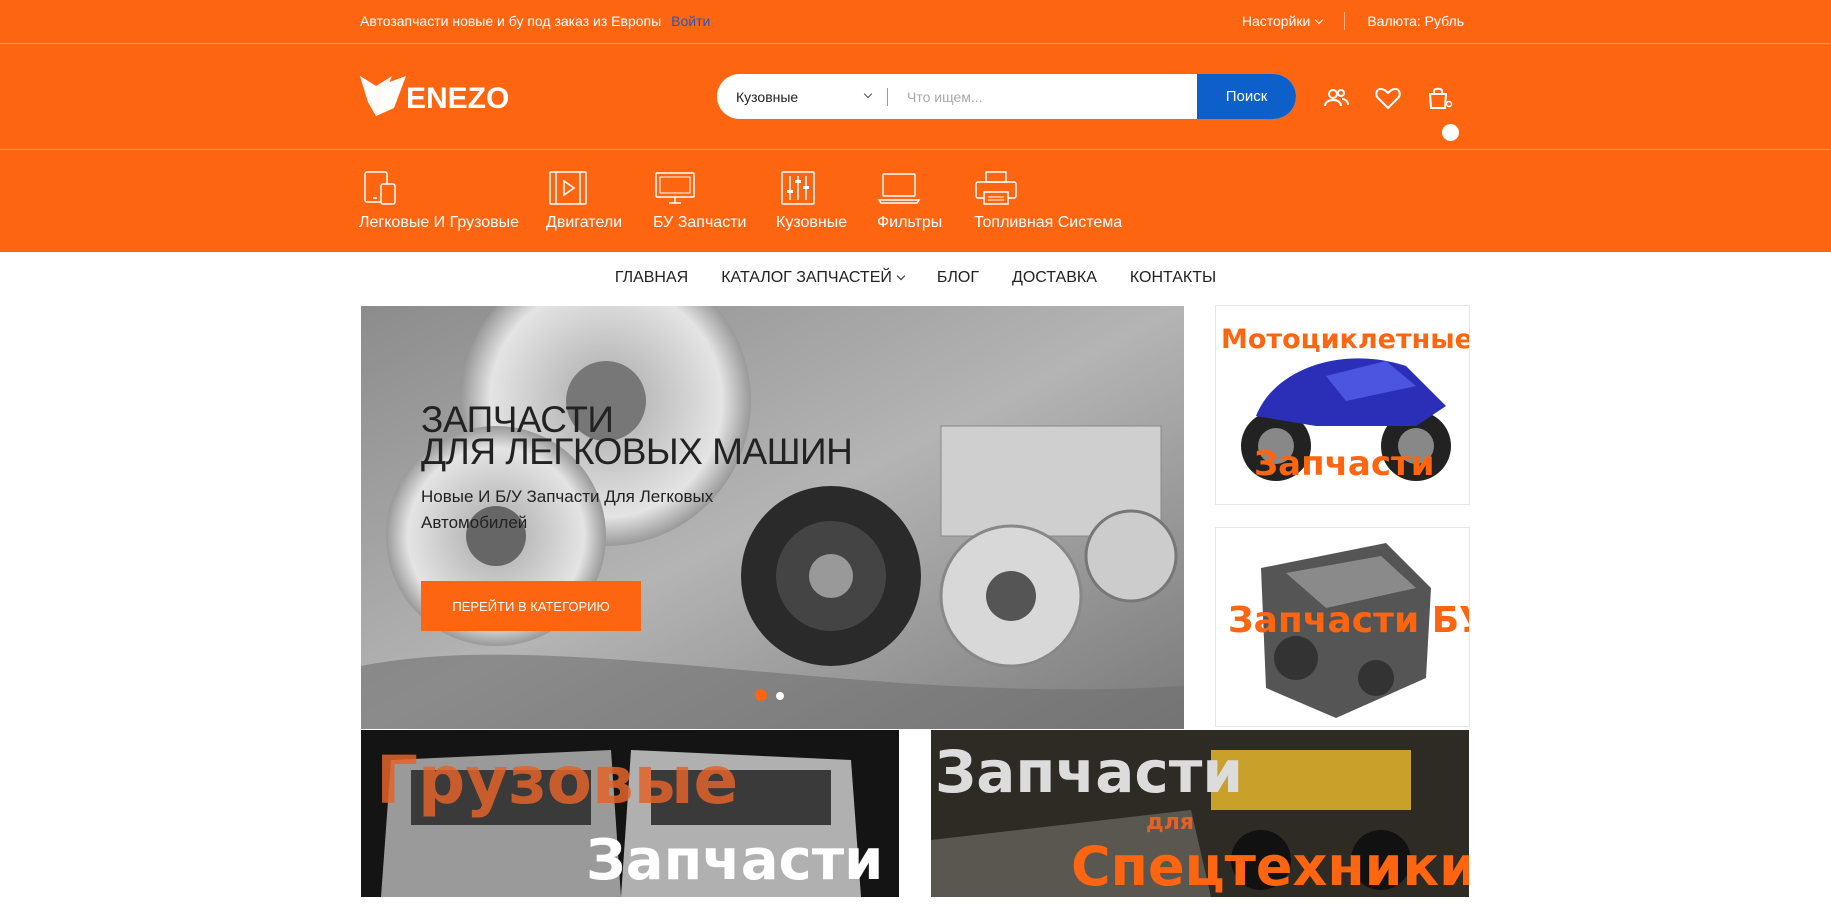 This screenshot has height=906, width=1831. I want to click on wishlist-icon, so click(1388, 98).